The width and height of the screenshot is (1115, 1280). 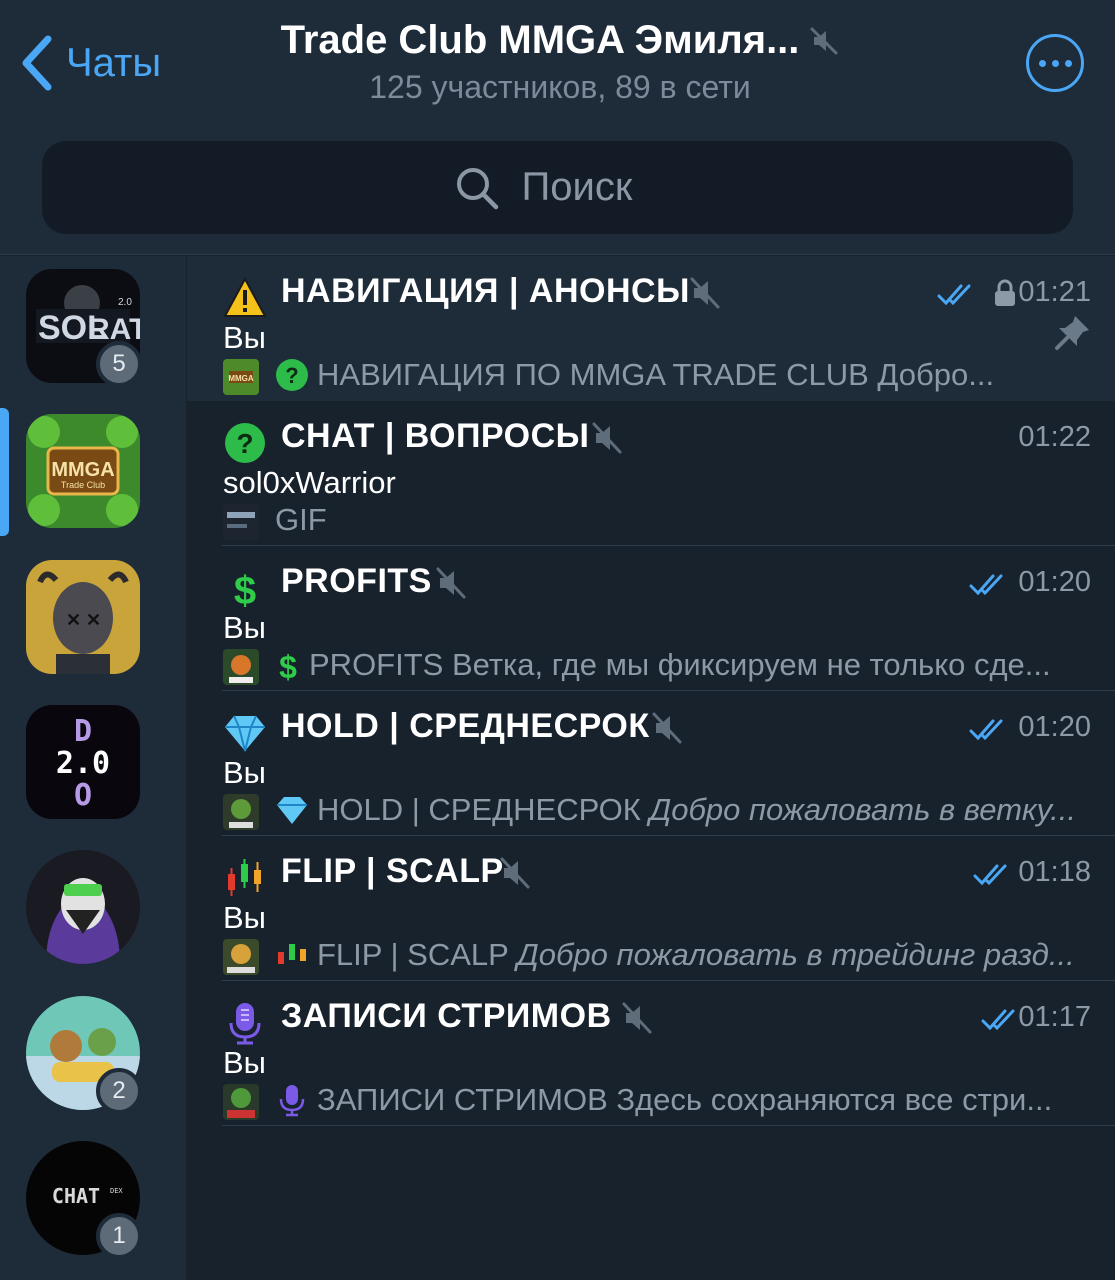 I want to click on message-preview: GIF, so click(x=685, y=520).